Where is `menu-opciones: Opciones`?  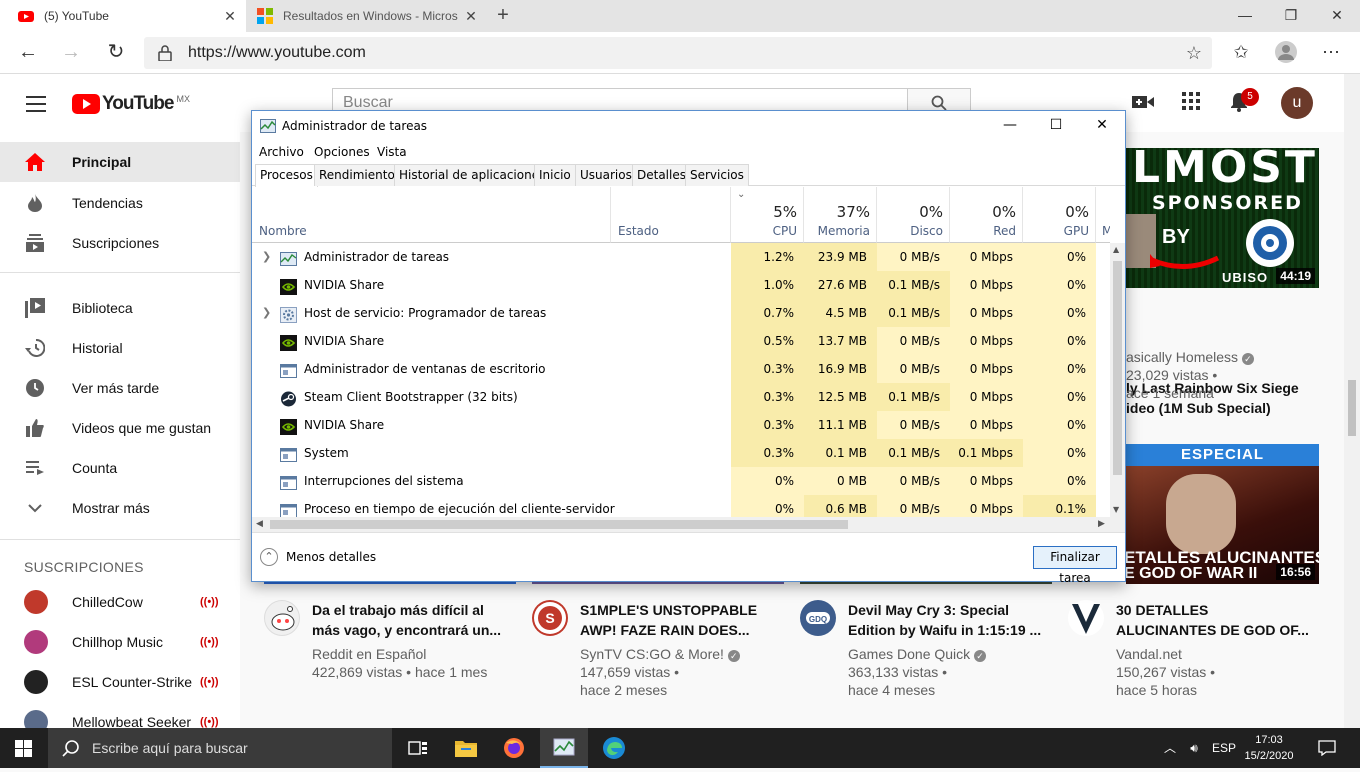 menu-opciones: Opciones is located at coordinates (342, 152).